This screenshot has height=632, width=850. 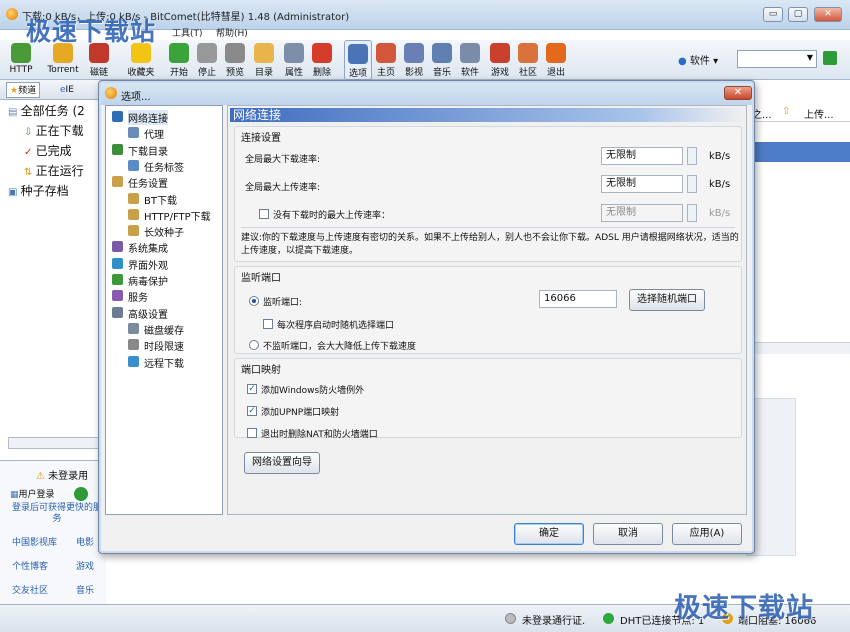 I want to click on video-icon, so click(x=414, y=53).